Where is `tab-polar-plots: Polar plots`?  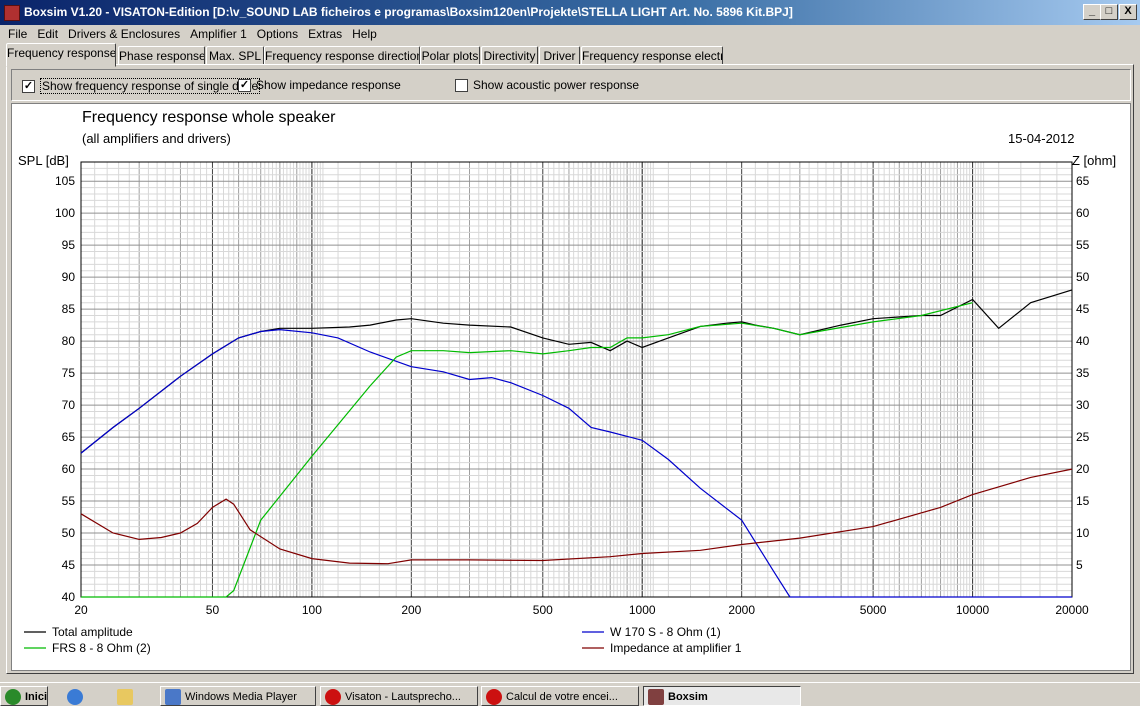
tab-polar-plots: Polar plots is located at coordinates (450, 56).